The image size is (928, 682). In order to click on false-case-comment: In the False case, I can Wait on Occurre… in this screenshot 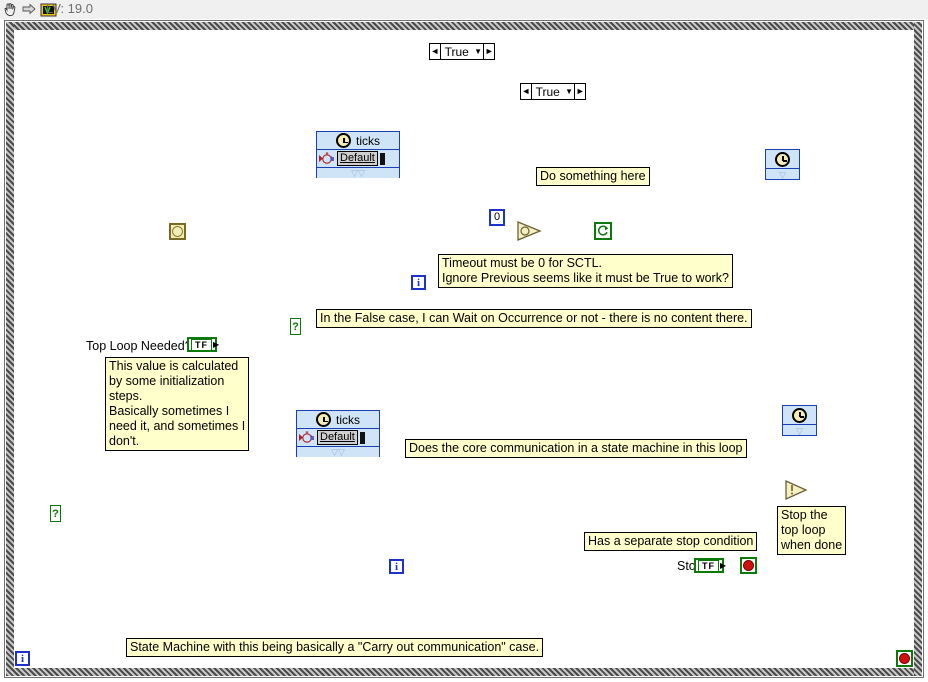, I will do `click(534, 318)`.